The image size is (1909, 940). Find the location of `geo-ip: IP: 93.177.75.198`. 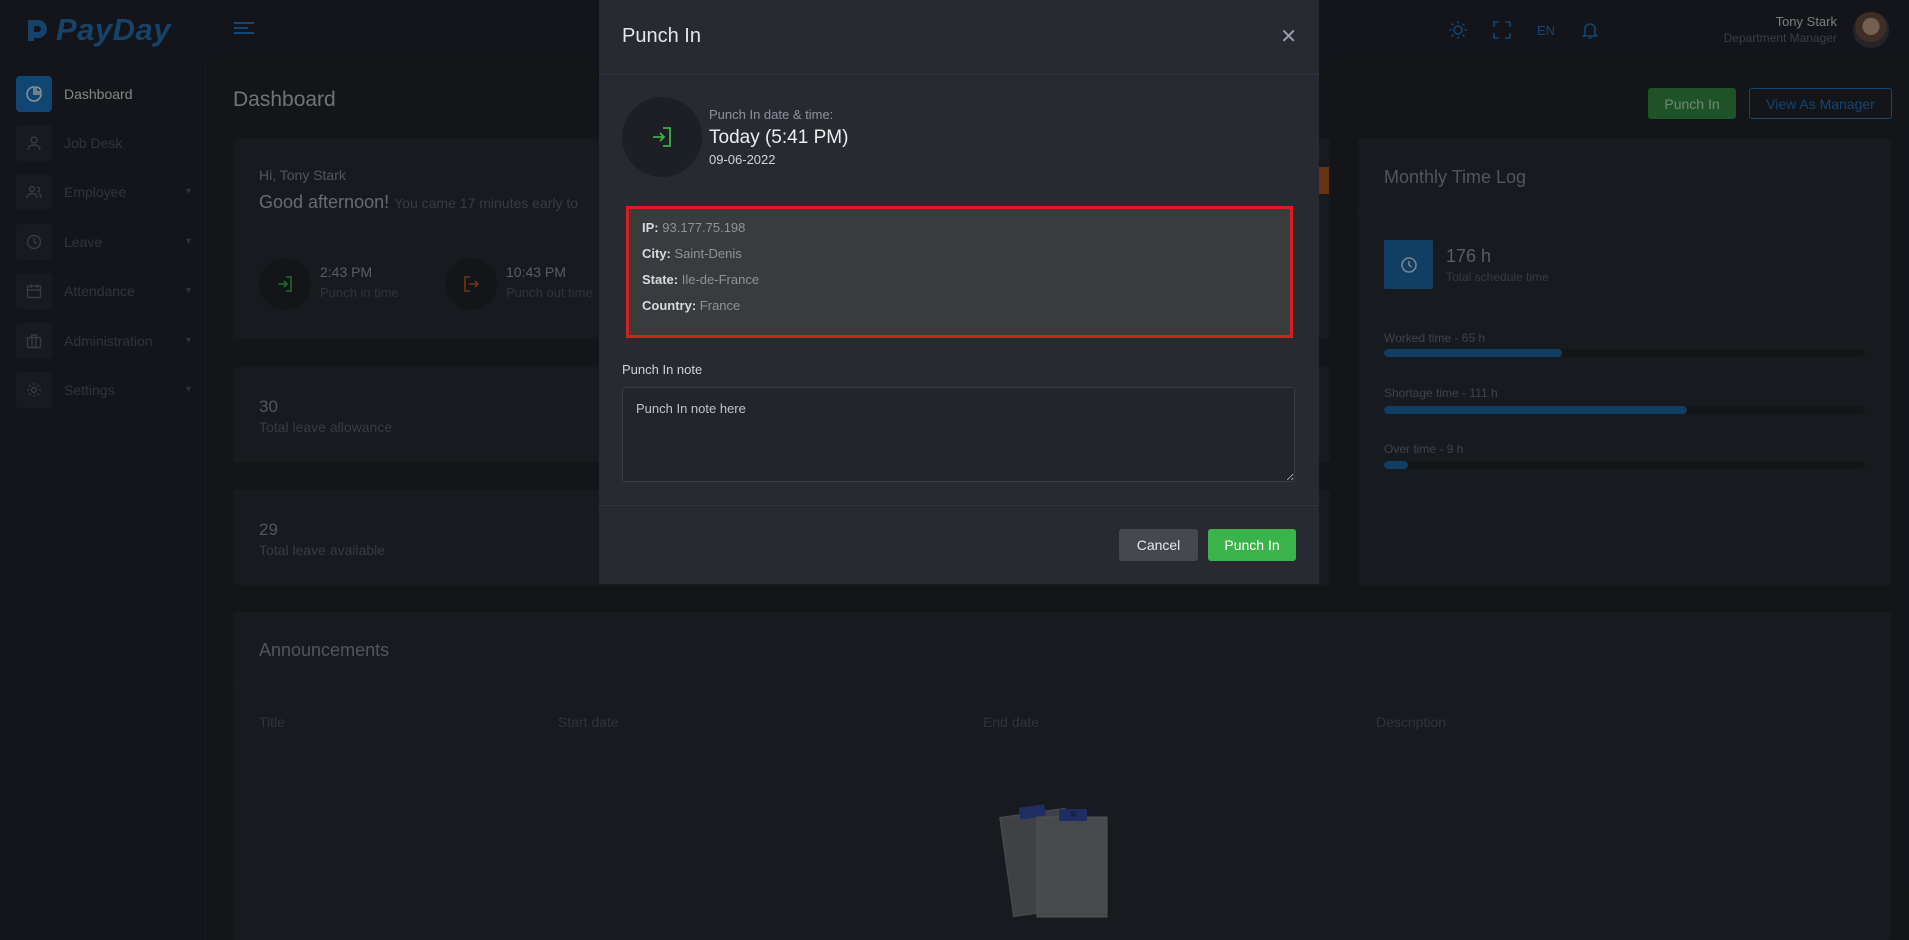

geo-ip: IP: 93.177.75.198 is located at coordinates (694, 227).